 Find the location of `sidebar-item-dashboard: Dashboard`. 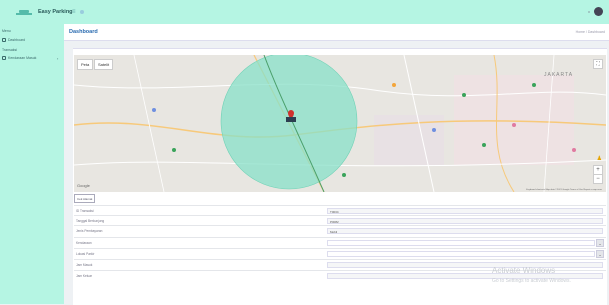

sidebar-item-dashboard: Dashboard is located at coordinates (13, 40).